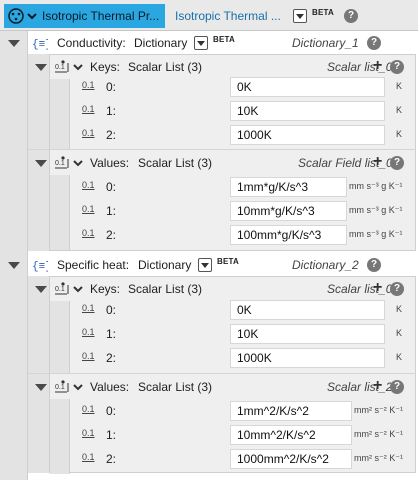 This screenshot has height=480, width=418. Describe the element at coordinates (165, 265) in the screenshot. I see `property-type: Dictionary` at that location.